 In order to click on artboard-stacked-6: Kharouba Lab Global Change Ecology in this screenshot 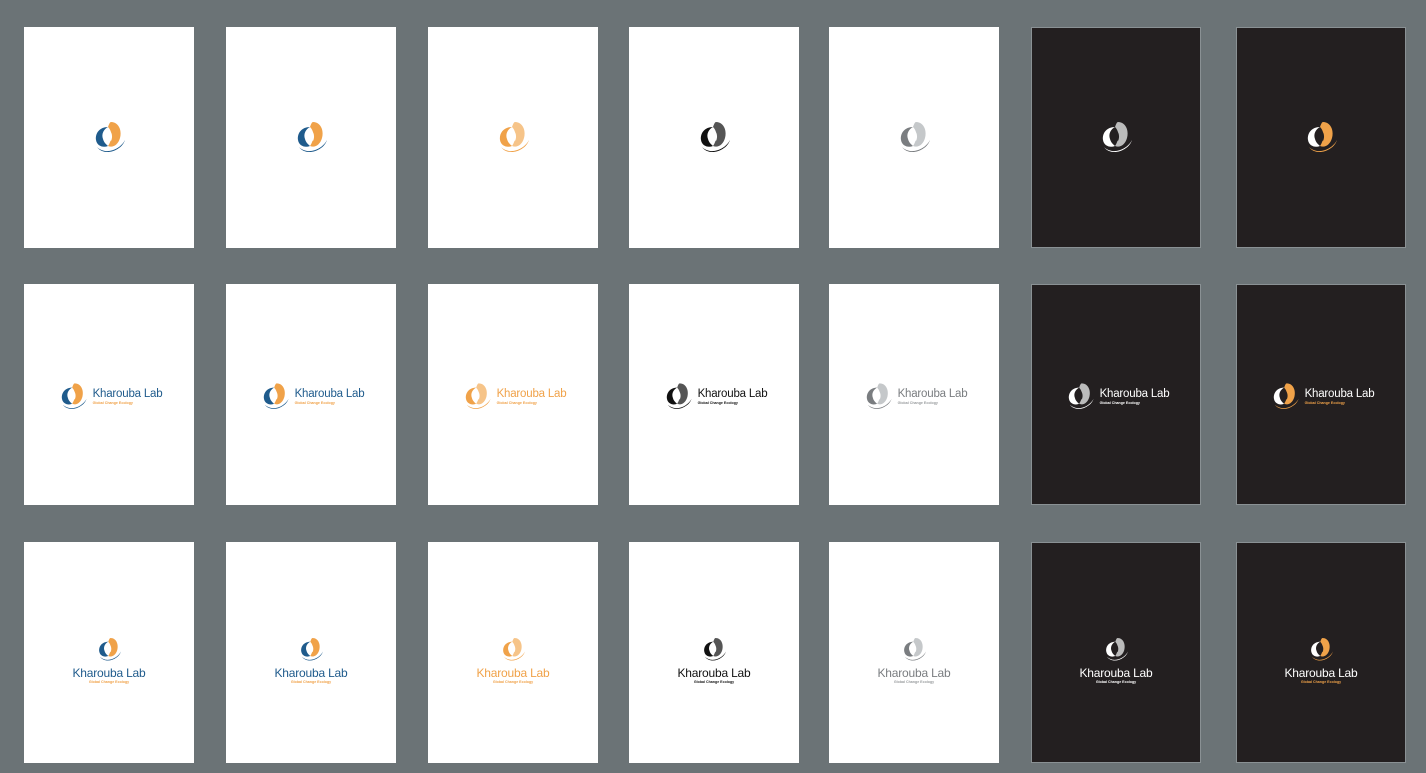, I will do `click(1116, 652)`.